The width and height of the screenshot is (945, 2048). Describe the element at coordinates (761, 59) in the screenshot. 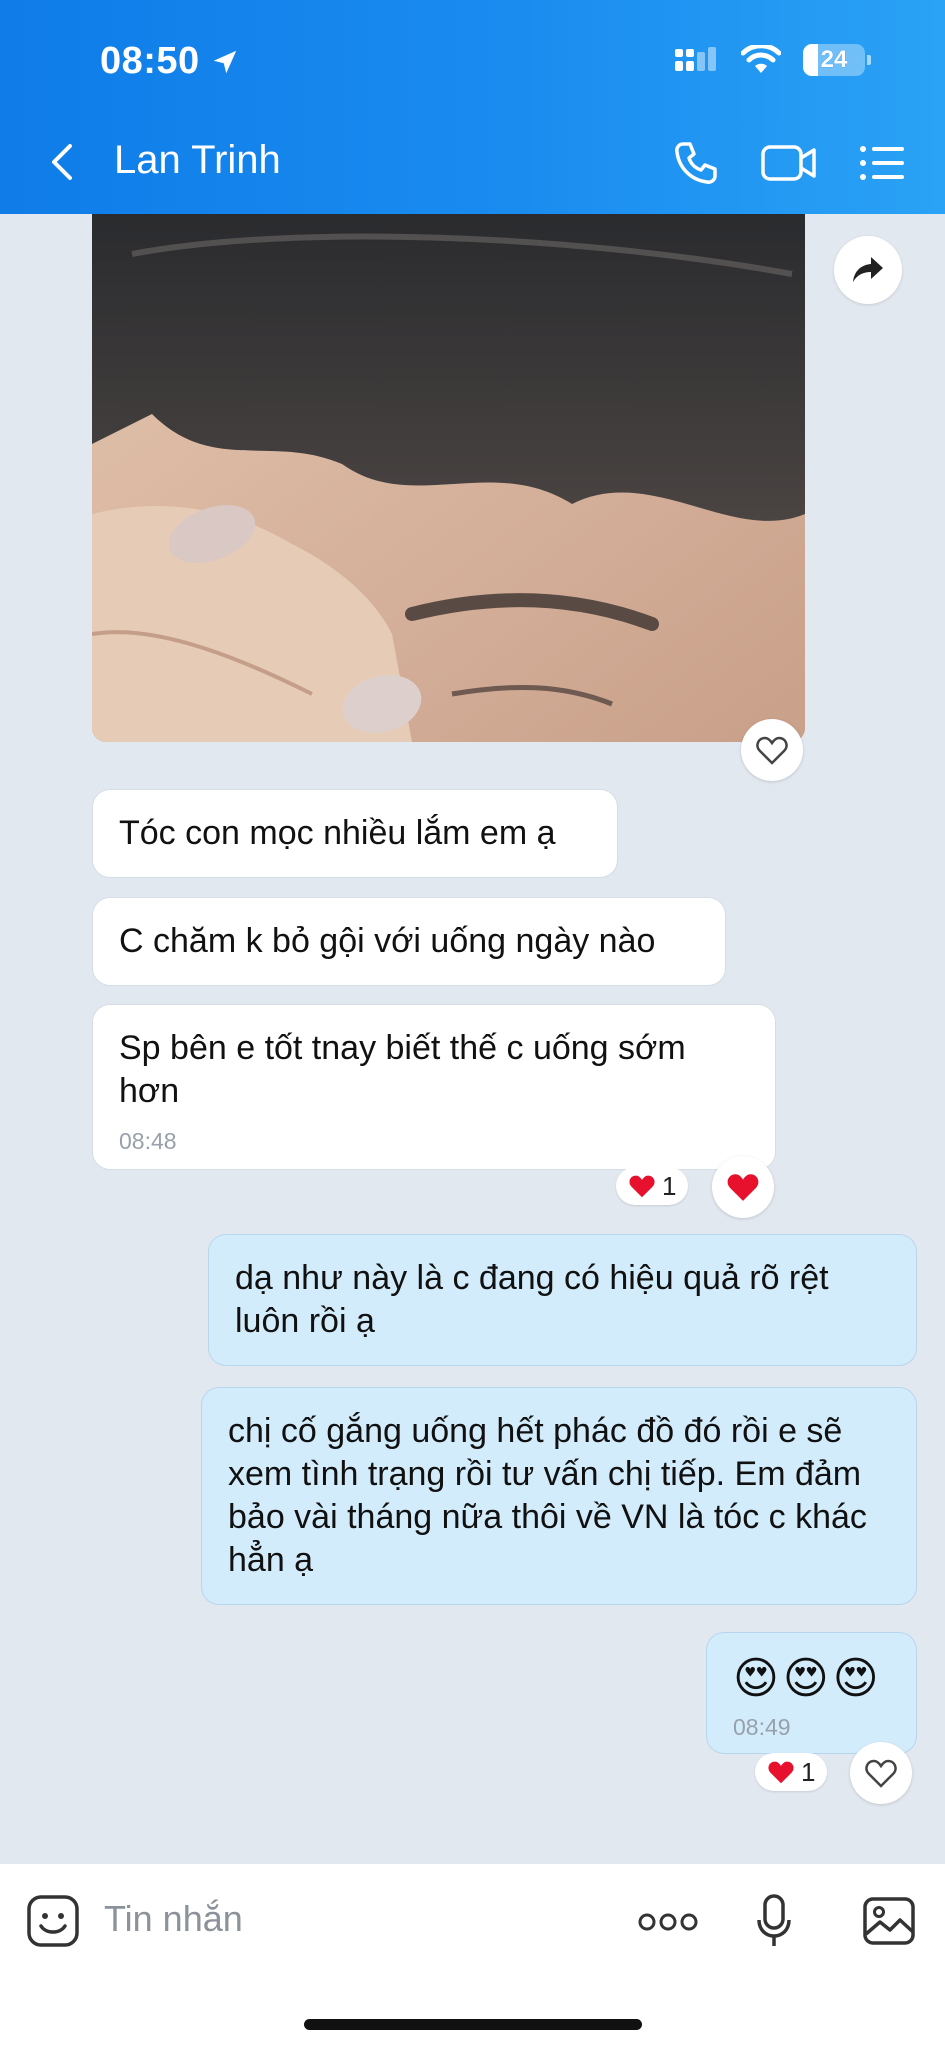

I see `wifi-icon` at that location.